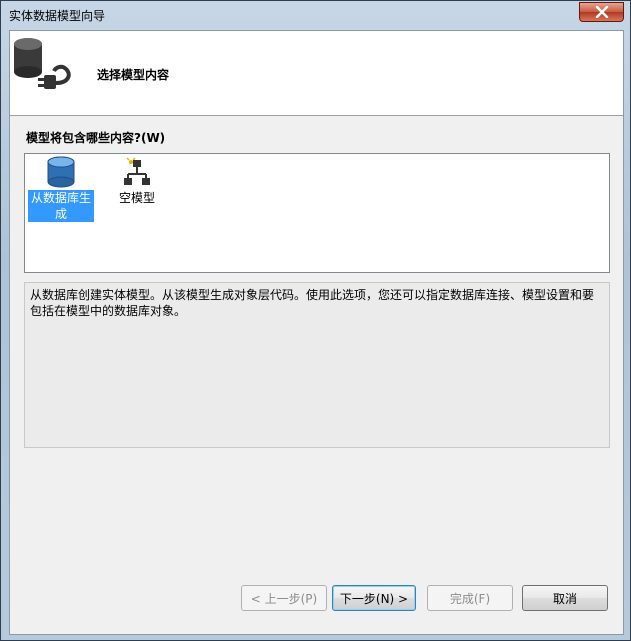  What do you see at coordinates (374, 598) in the screenshot?
I see `next-button: 下一步(N) >` at bounding box center [374, 598].